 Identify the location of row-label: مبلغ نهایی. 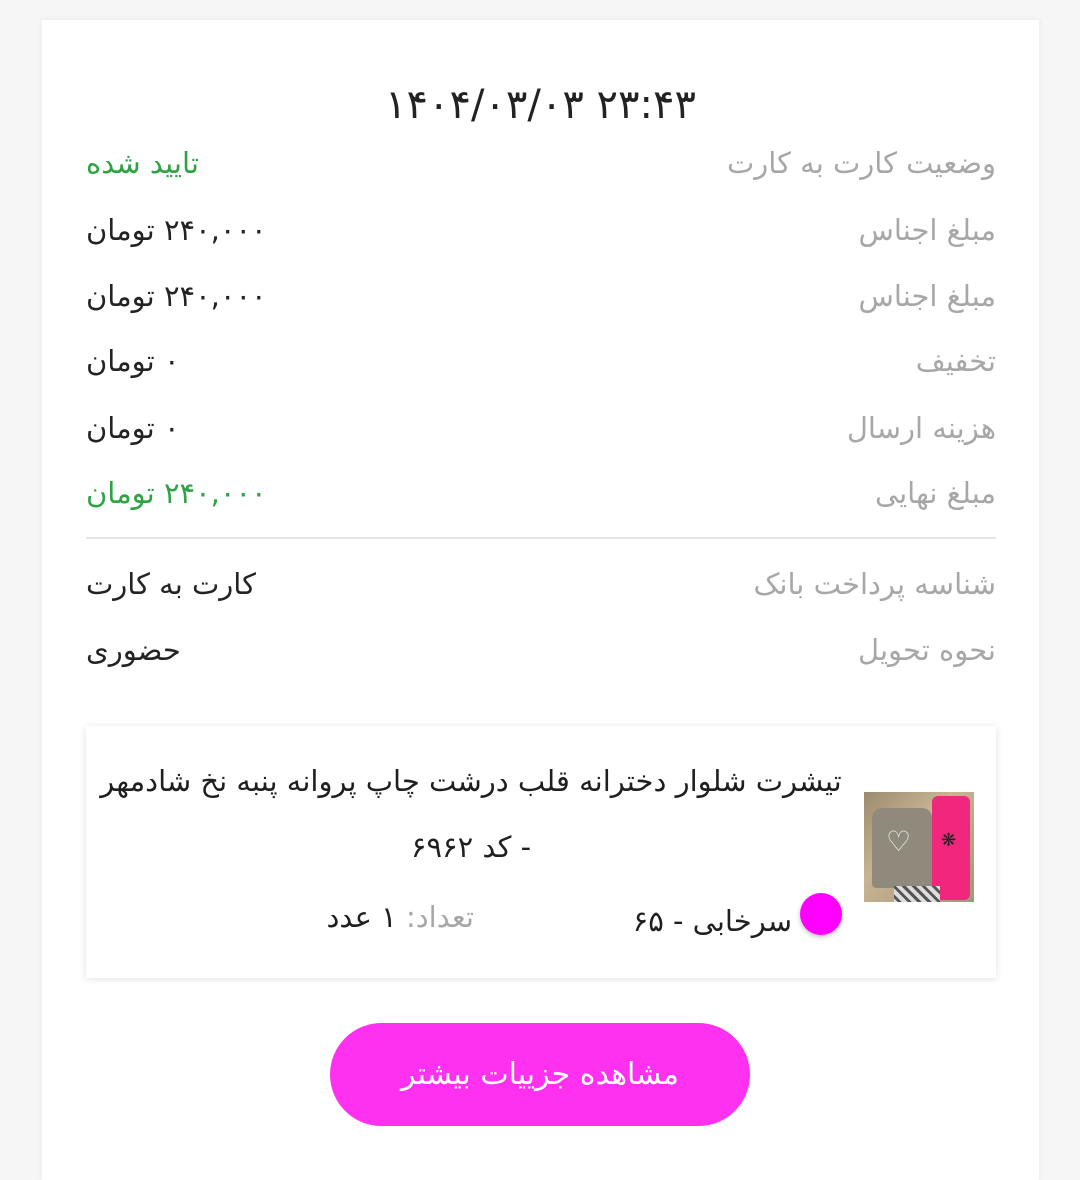
(935, 493).